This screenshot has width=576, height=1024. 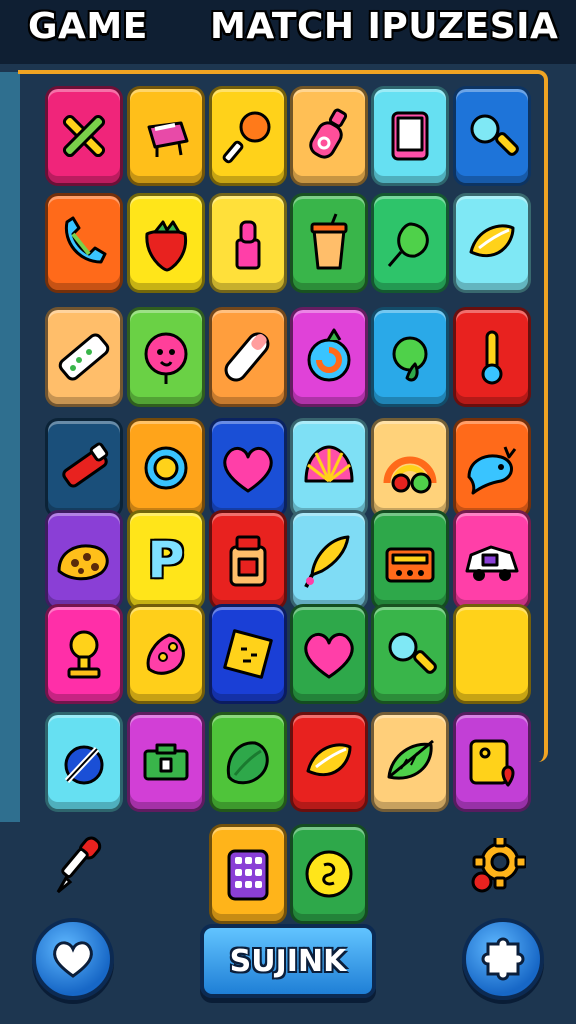 I want to click on puzzle-piece-icon, so click(x=248, y=654).